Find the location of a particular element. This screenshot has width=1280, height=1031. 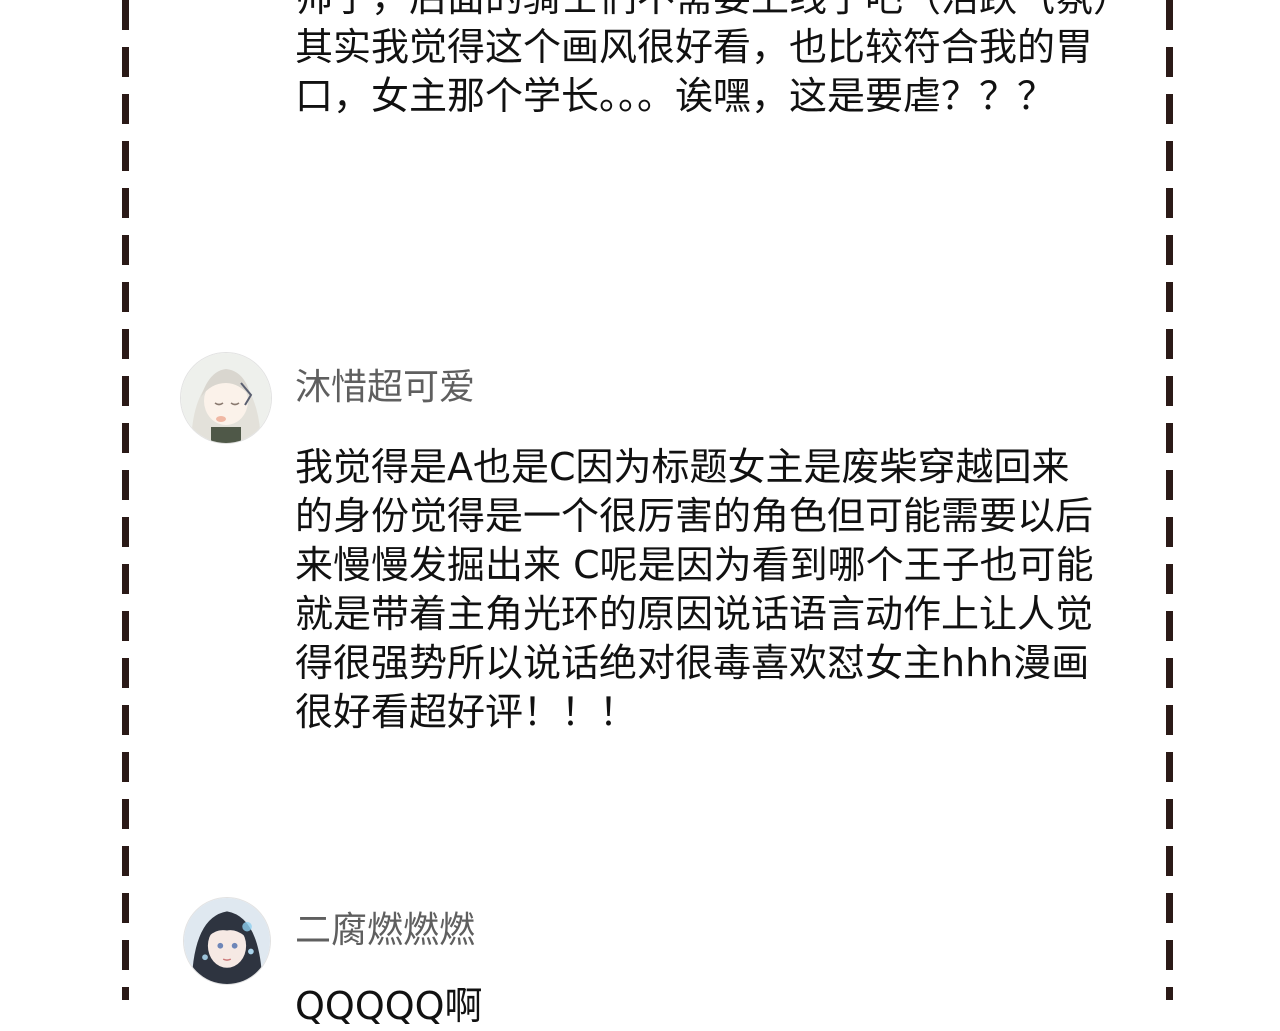

dashed-border-left is located at coordinates (125, 500).